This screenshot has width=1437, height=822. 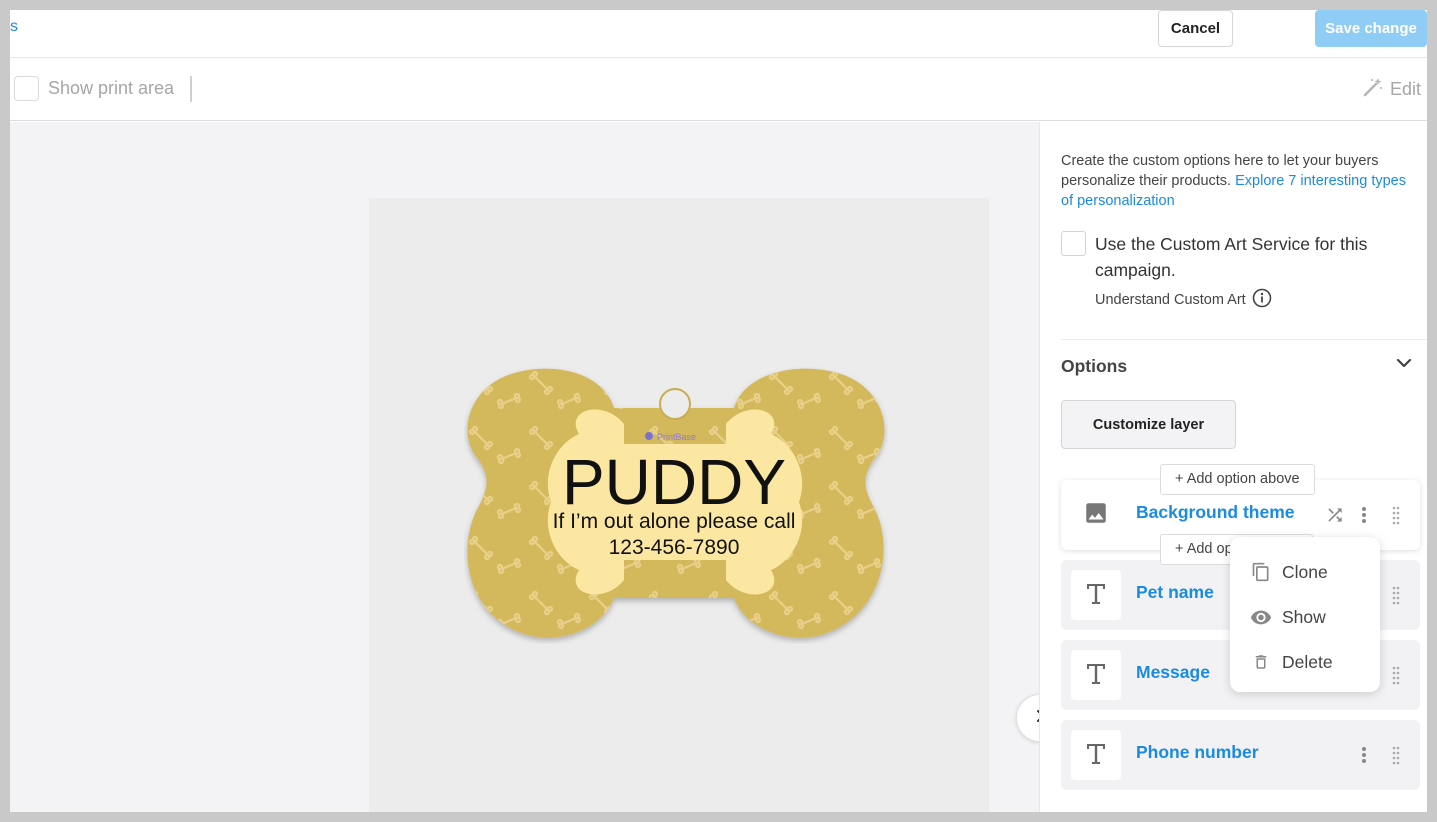 I want to click on option-context-menu: Clone Show Delete, so click(x=1305, y=614).